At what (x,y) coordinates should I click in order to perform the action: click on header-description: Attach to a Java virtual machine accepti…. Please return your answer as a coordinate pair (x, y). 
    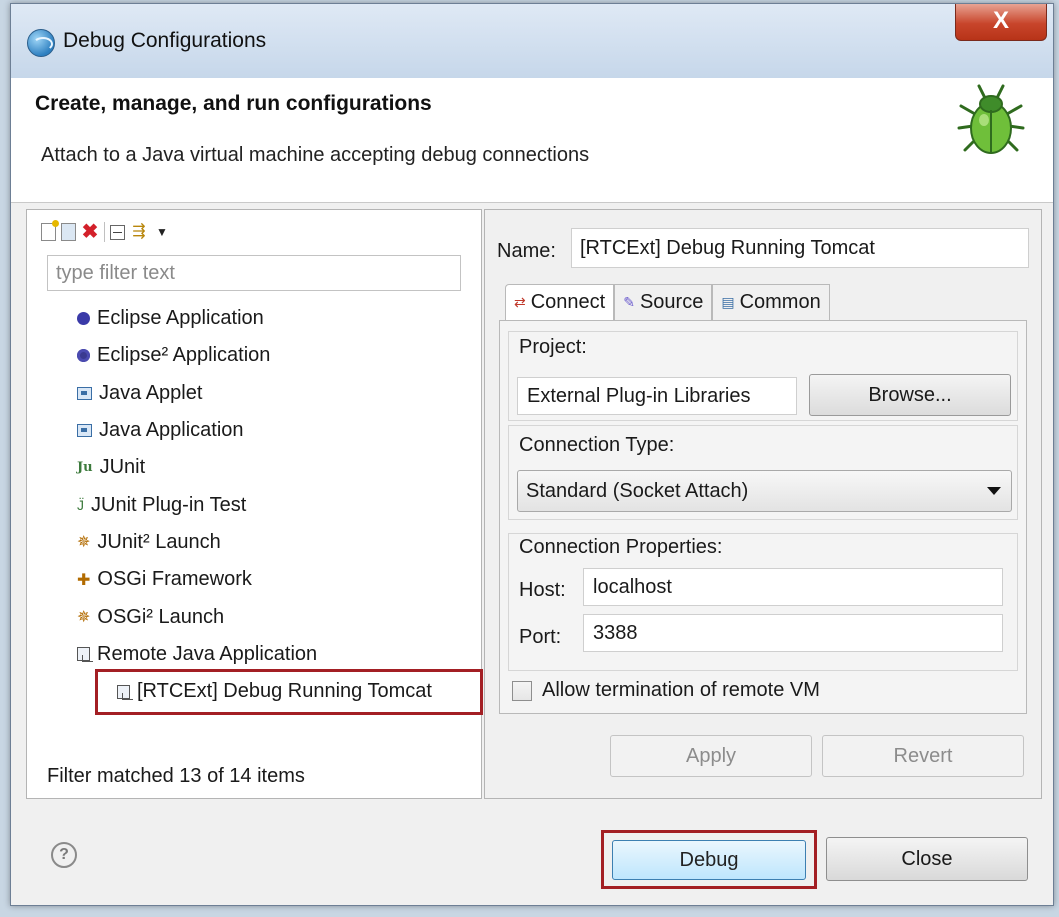
    Looking at the image, I should click on (315, 155).